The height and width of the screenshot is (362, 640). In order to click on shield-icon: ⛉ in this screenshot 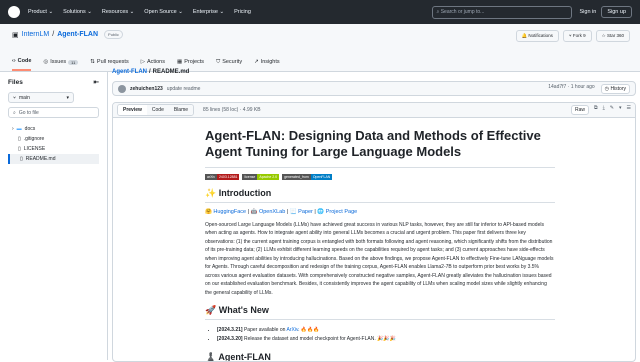, I will do `click(218, 62)`.